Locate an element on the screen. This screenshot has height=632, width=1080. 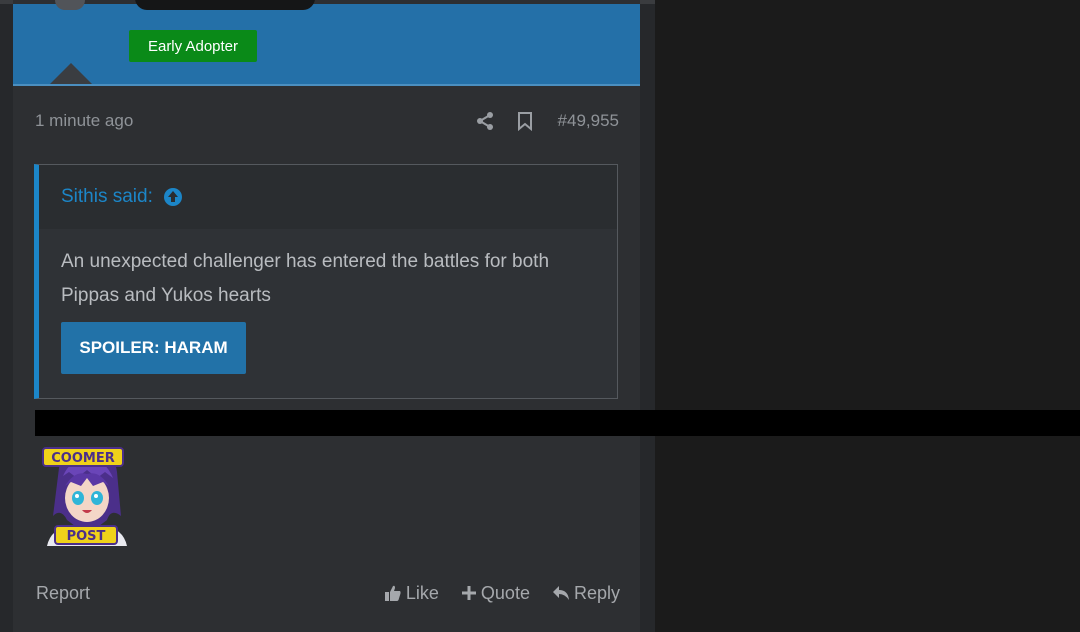
quote-author-link: Sithis said: is located at coordinates (107, 197).